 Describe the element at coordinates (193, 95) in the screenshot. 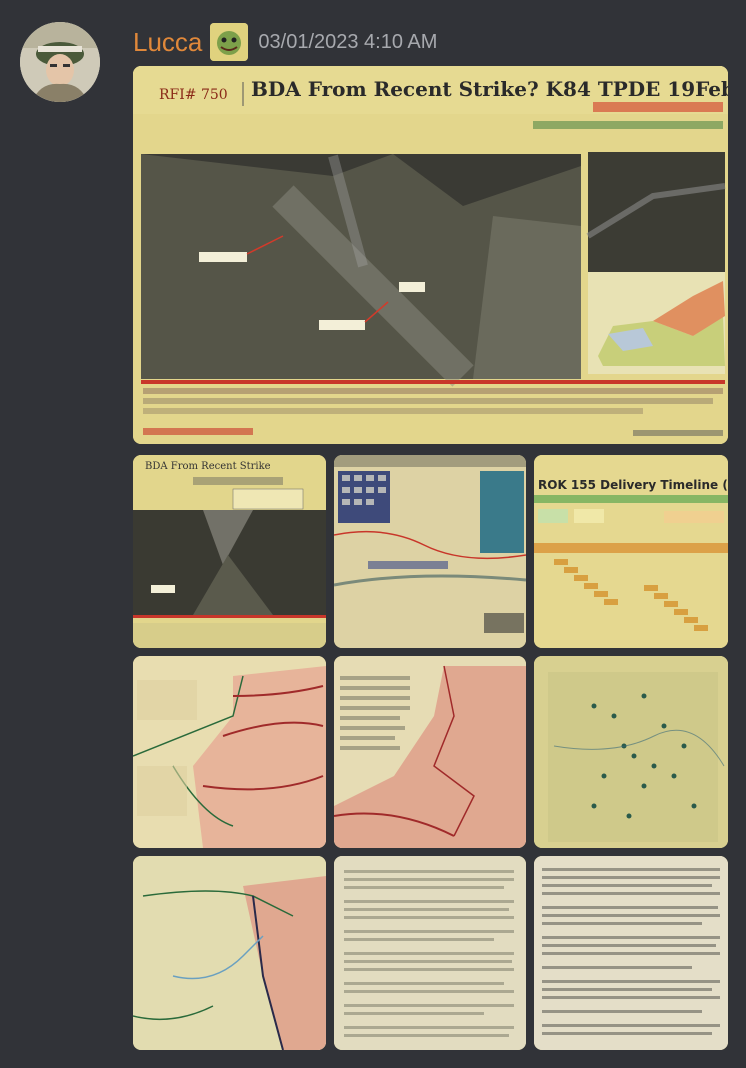

I see `rfi-label: RFI# 750` at that location.